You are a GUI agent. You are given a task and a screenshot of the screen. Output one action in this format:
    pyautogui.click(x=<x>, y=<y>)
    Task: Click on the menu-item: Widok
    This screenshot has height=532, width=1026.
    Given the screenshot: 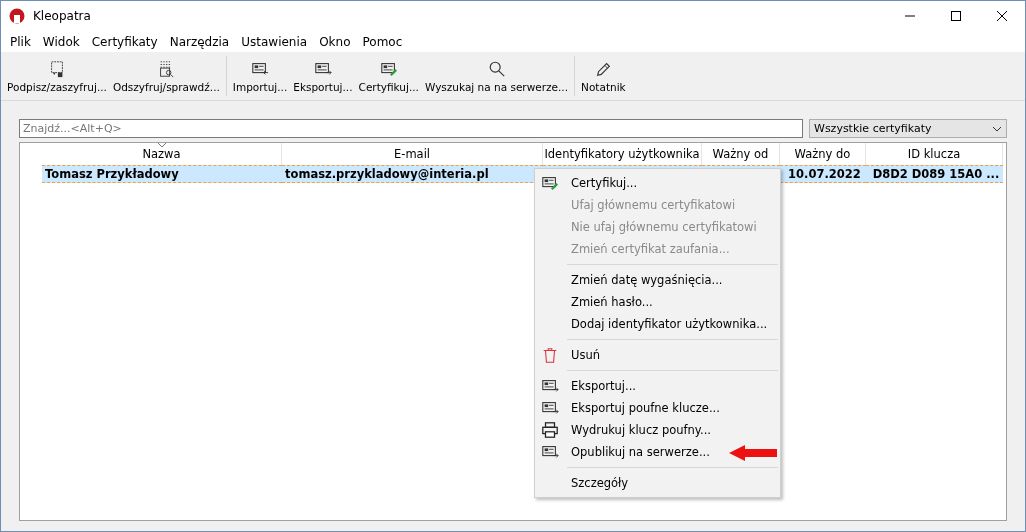 What is the action you would take?
    pyautogui.click(x=61, y=41)
    